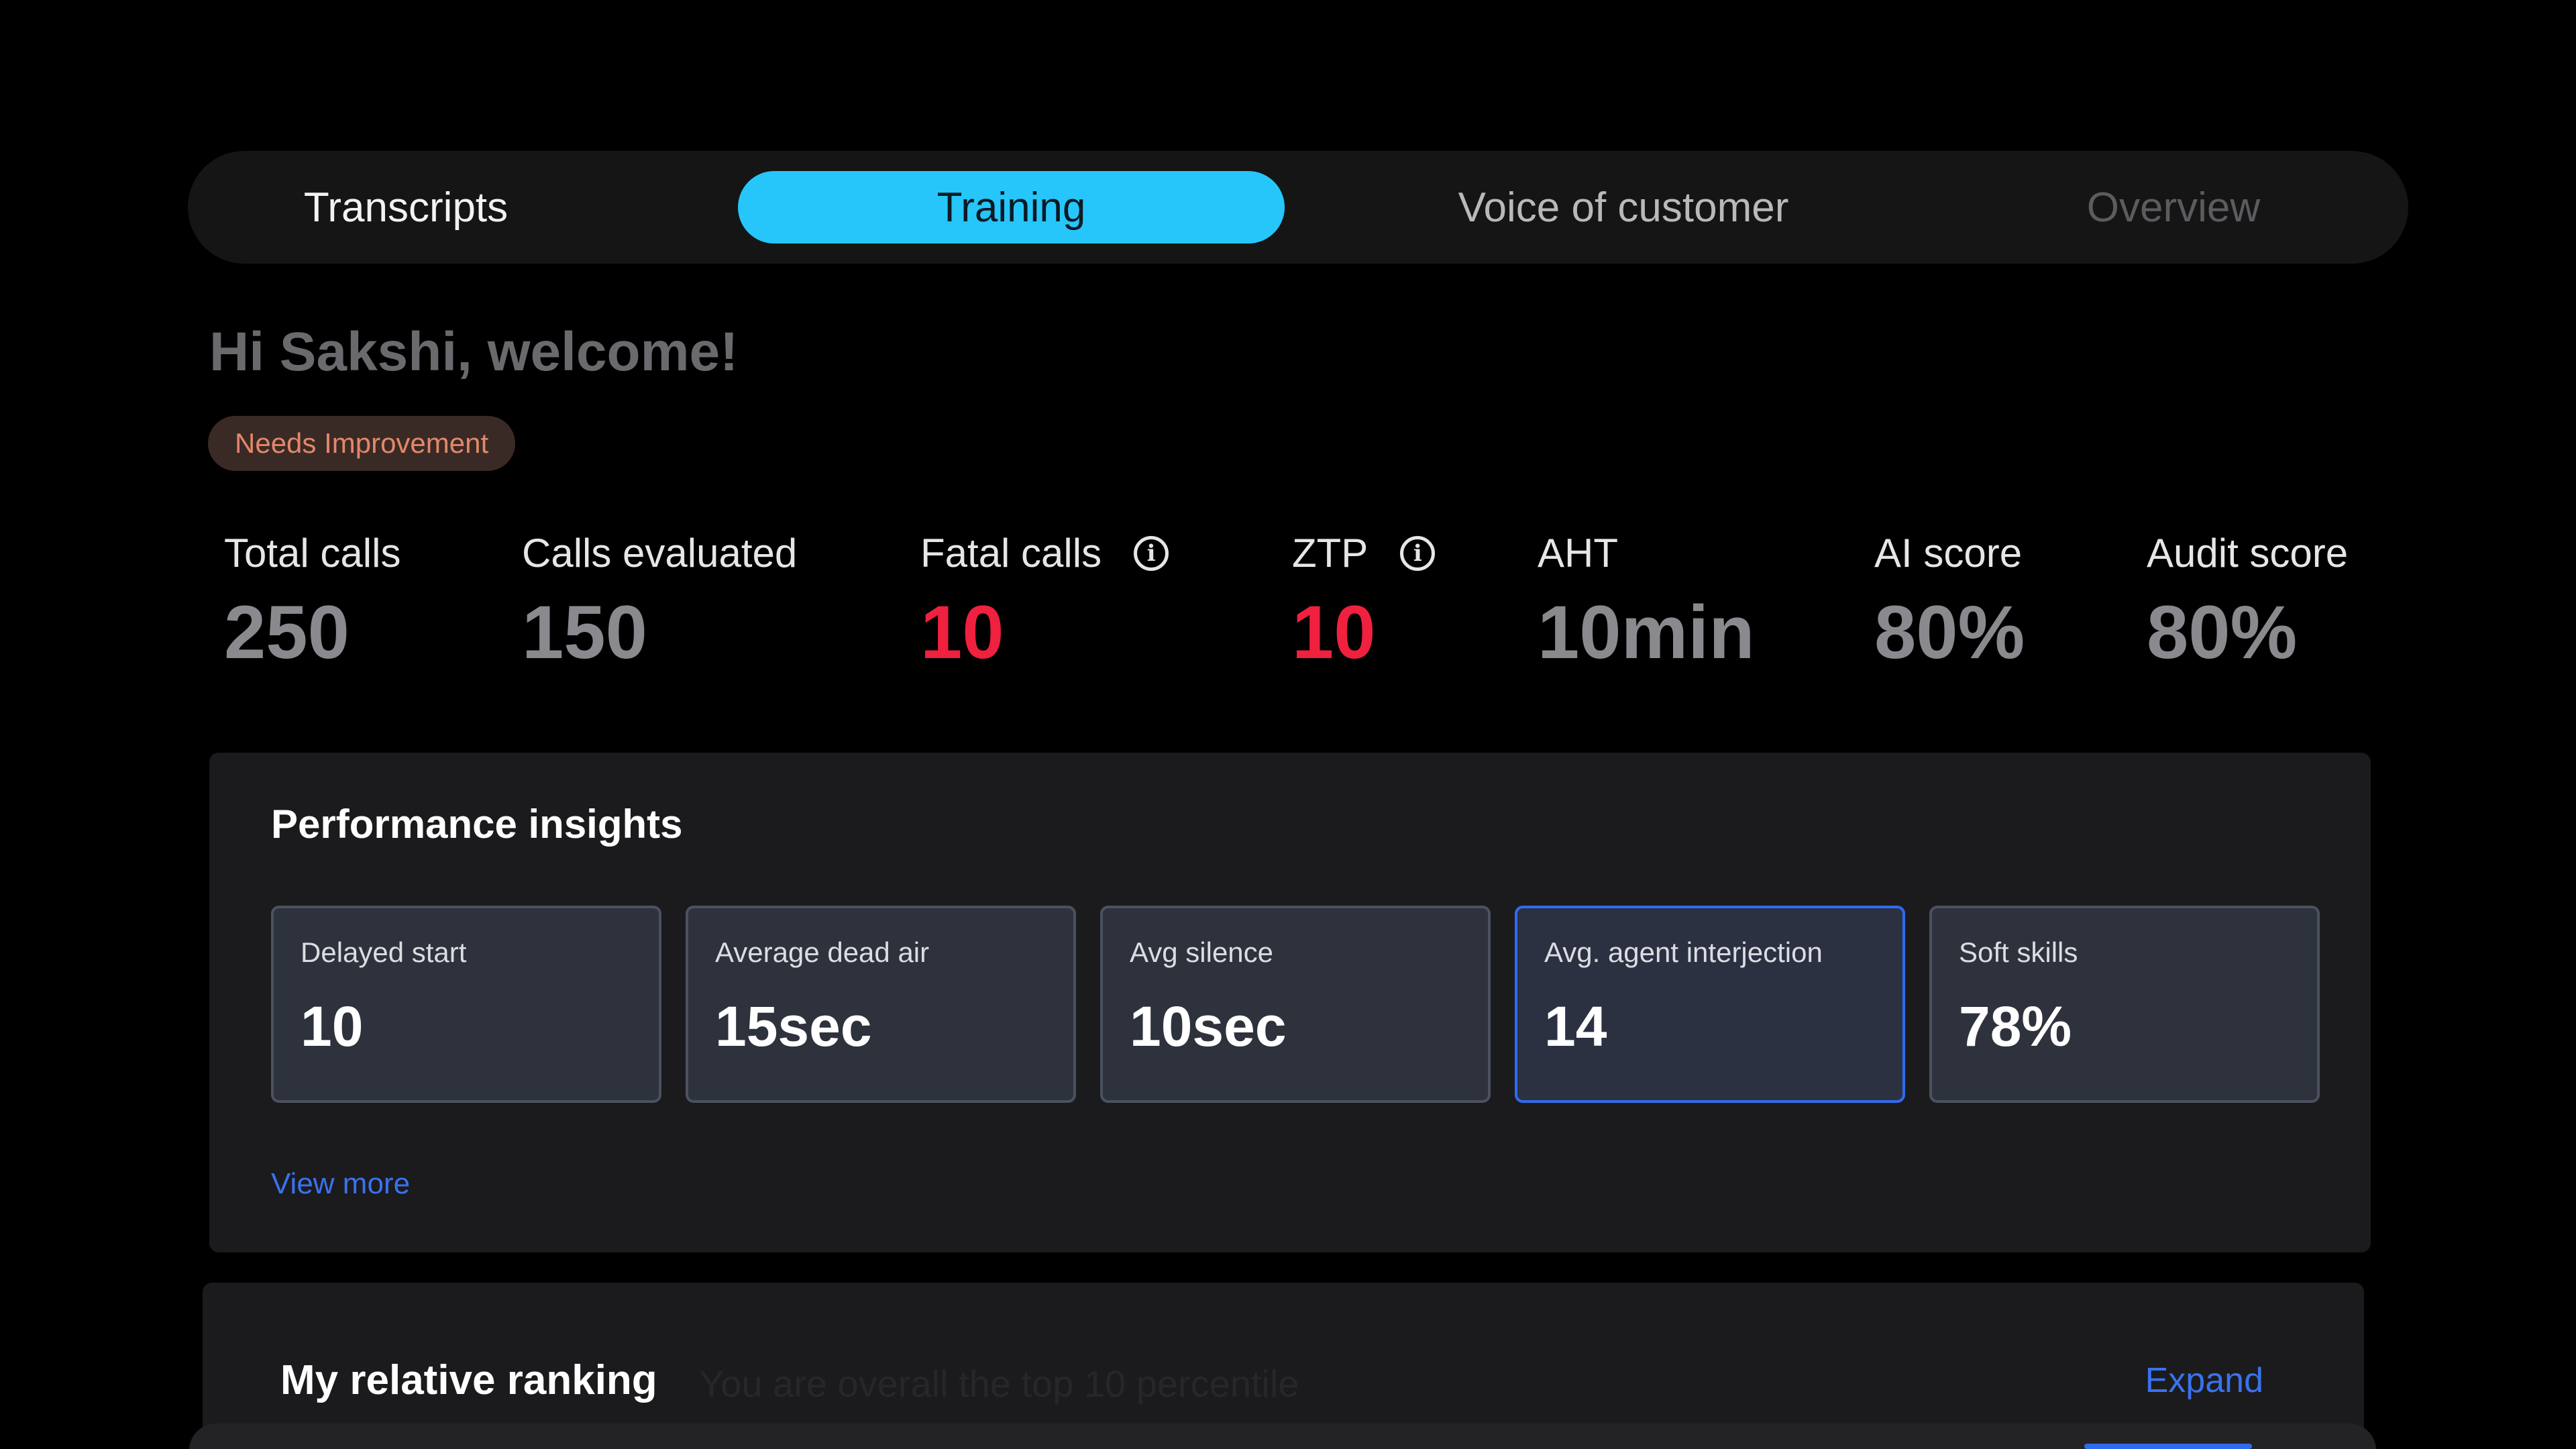  What do you see at coordinates (584, 632) in the screenshot?
I see `metric-value: 150` at bounding box center [584, 632].